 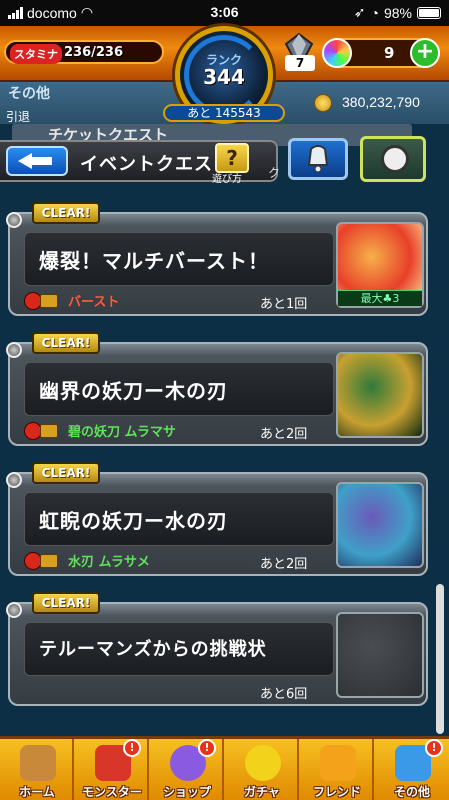 I want to click on battery-percent: 98%, so click(x=397, y=12).